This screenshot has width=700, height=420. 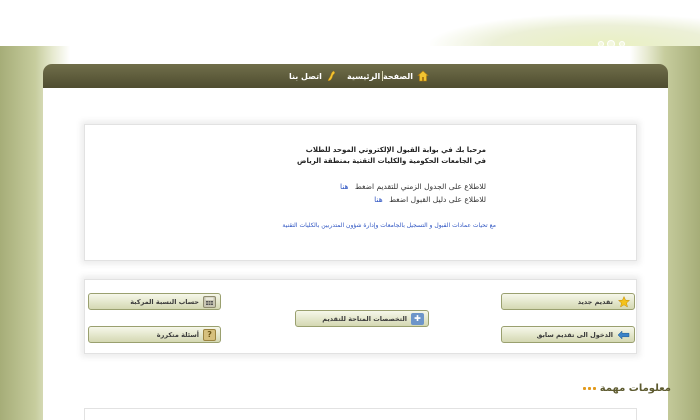 I want to click on important-info-heading: معلومات مهمة, so click(x=626, y=388).